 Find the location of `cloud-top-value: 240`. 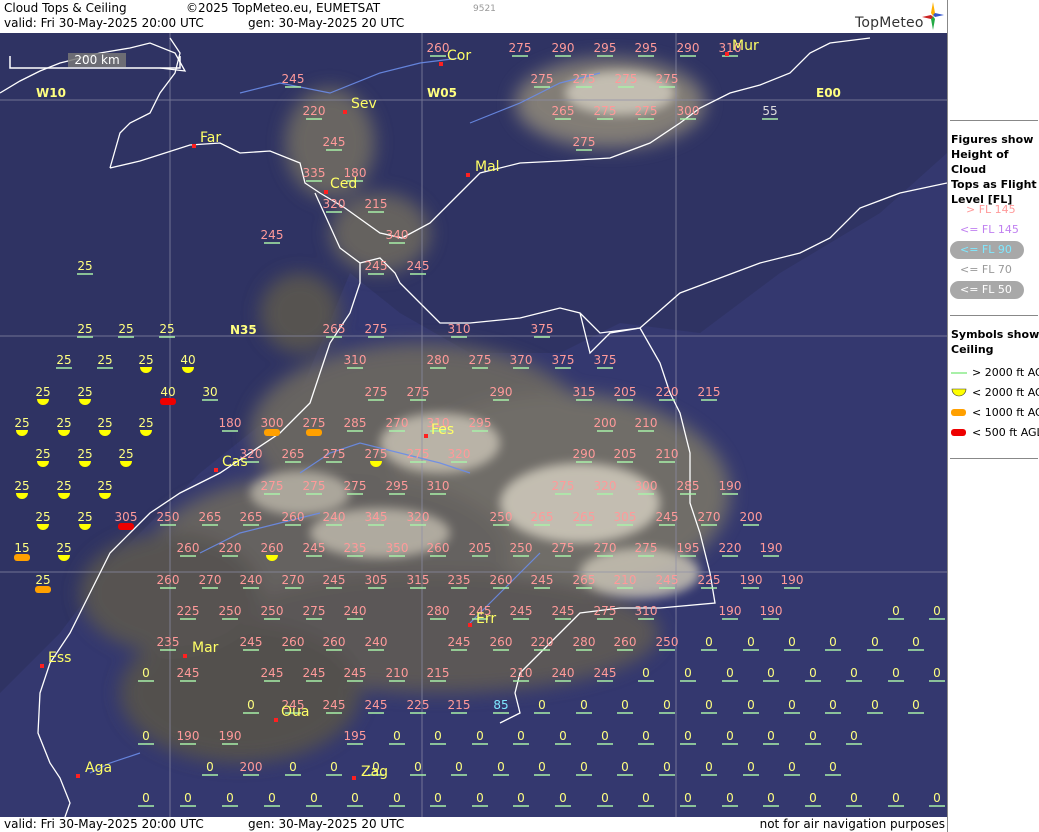

cloud-top-value: 240 is located at coordinates (376, 643).